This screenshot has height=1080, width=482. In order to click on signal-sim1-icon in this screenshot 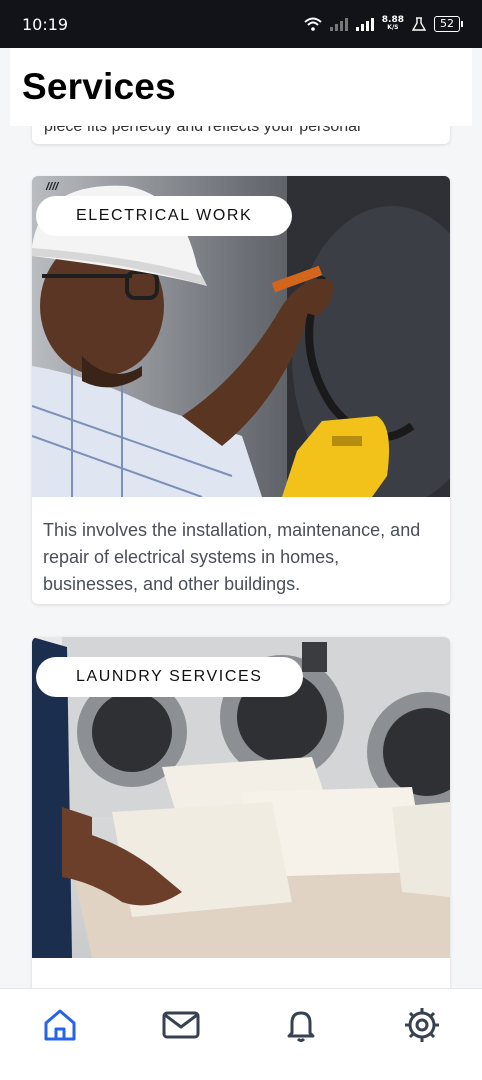, I will do `click(338, 24)`.